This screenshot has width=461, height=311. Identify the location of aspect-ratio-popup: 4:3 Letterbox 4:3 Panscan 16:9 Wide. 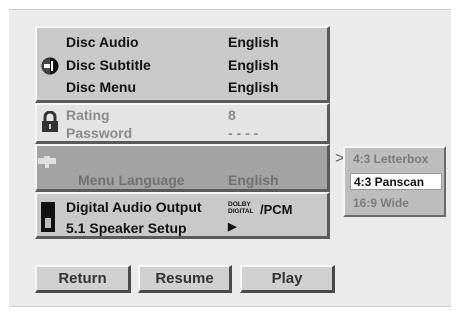
(394, 181).